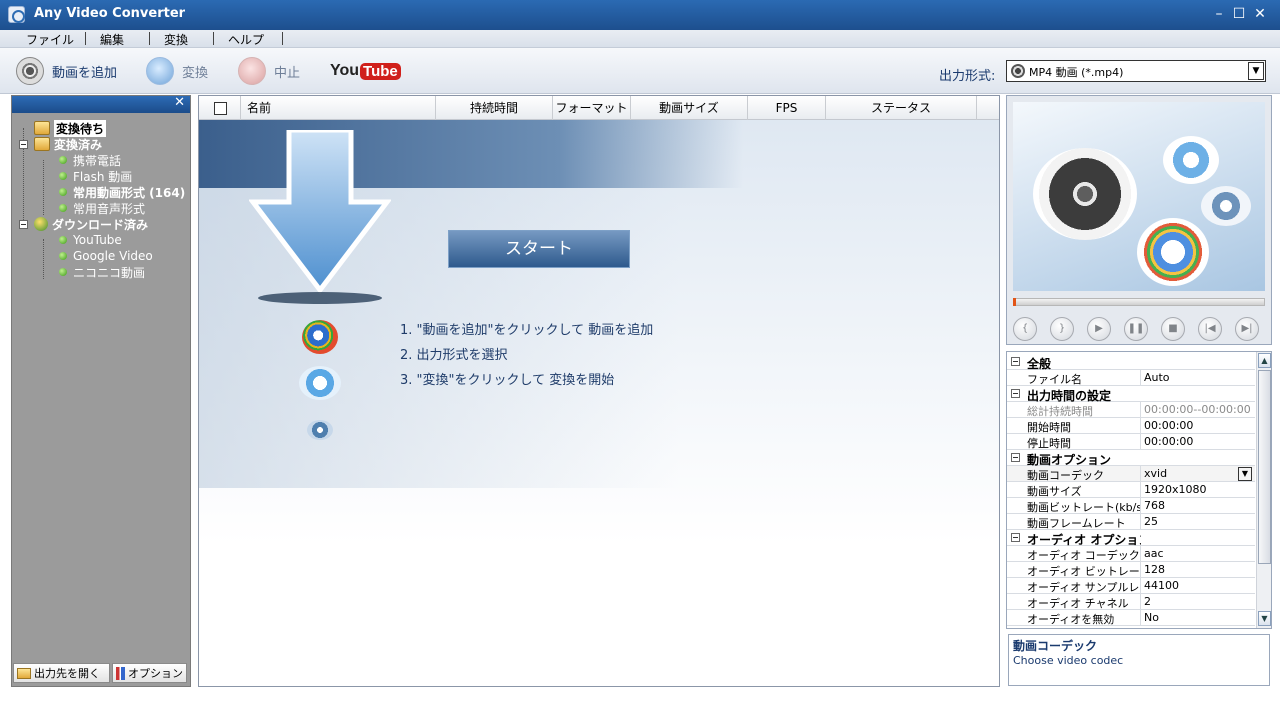  I want to click on minimize-button: –, so click(1219, 14).